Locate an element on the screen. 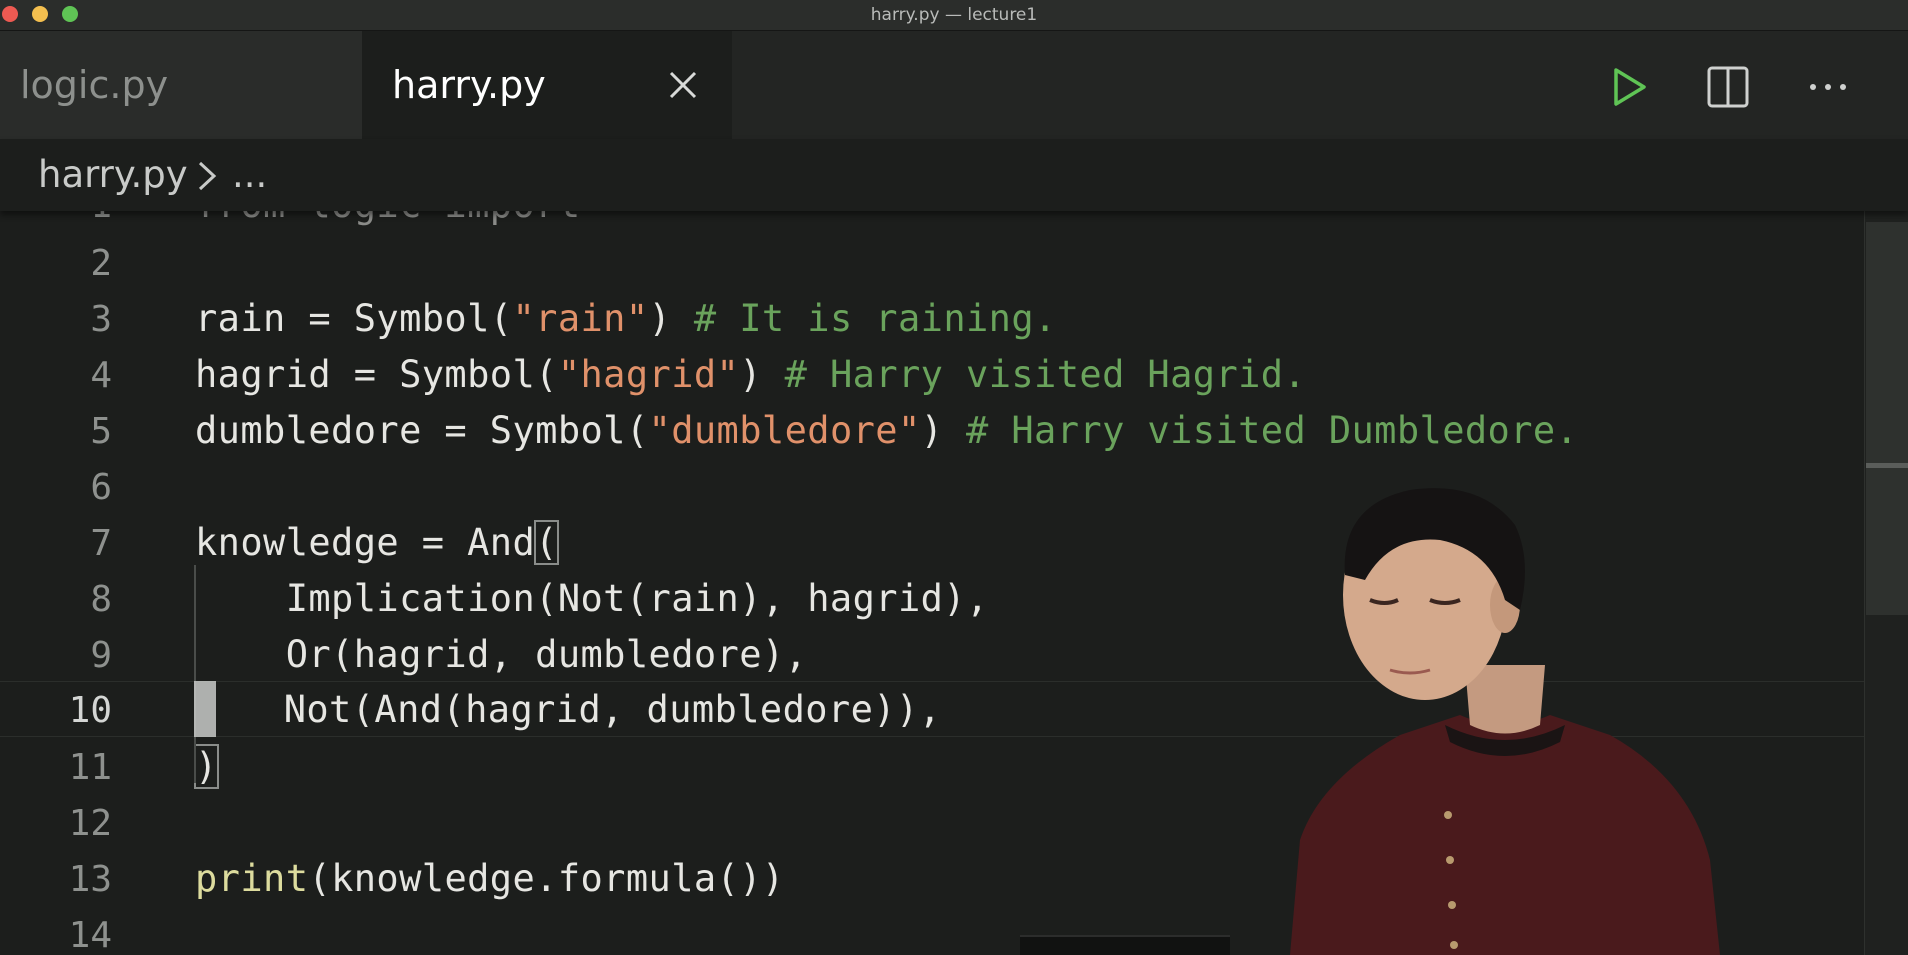 The image size is (1908, 955). line-number: 5 is located at coordinates (101, 431).